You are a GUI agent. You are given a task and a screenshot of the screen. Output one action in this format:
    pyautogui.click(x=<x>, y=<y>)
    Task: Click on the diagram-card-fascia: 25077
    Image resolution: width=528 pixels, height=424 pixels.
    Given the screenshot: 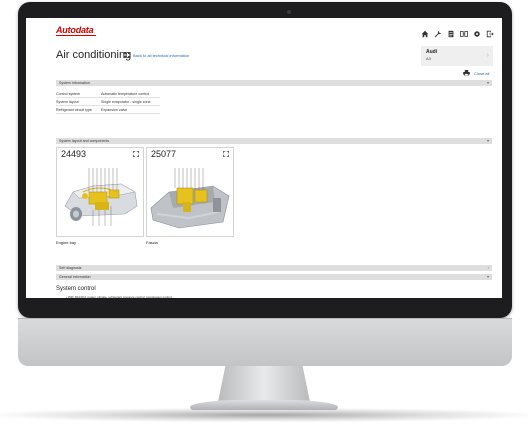 What is the action you would take?
    pyautogui.click(x=190, y=192)
    